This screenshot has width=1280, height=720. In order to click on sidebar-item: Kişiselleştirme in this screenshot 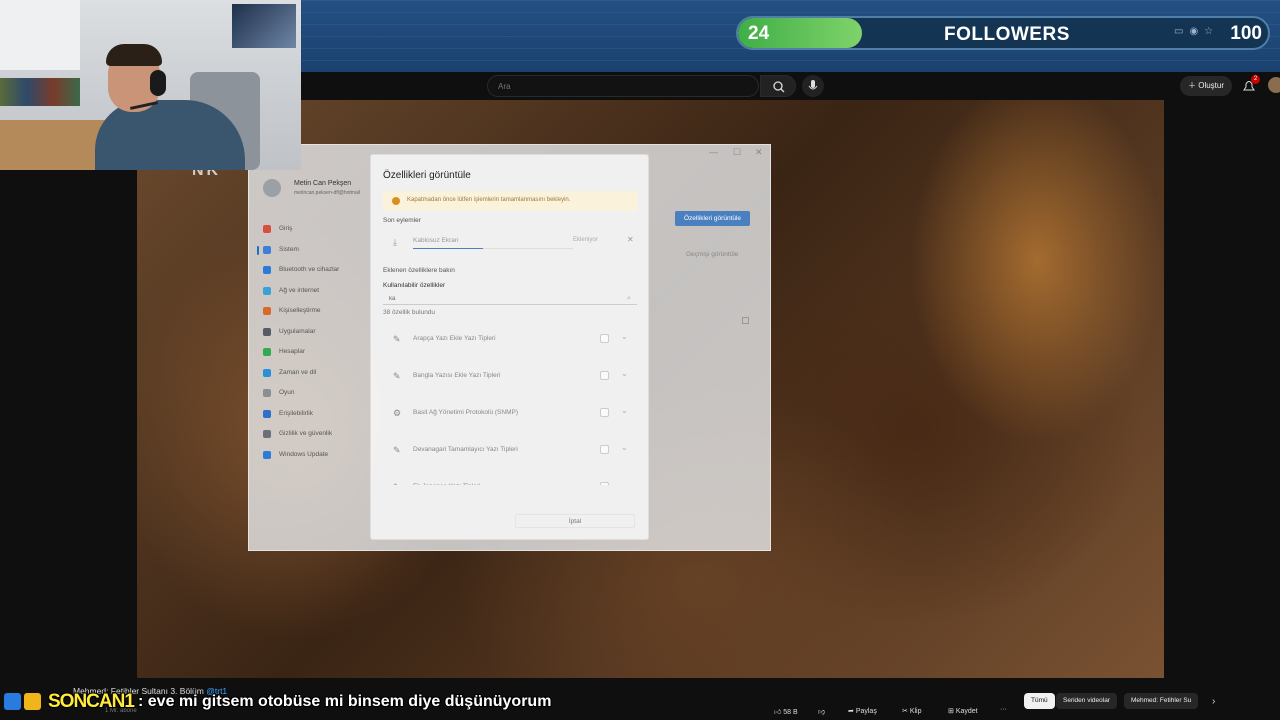, I will do `click(314, 311)`.